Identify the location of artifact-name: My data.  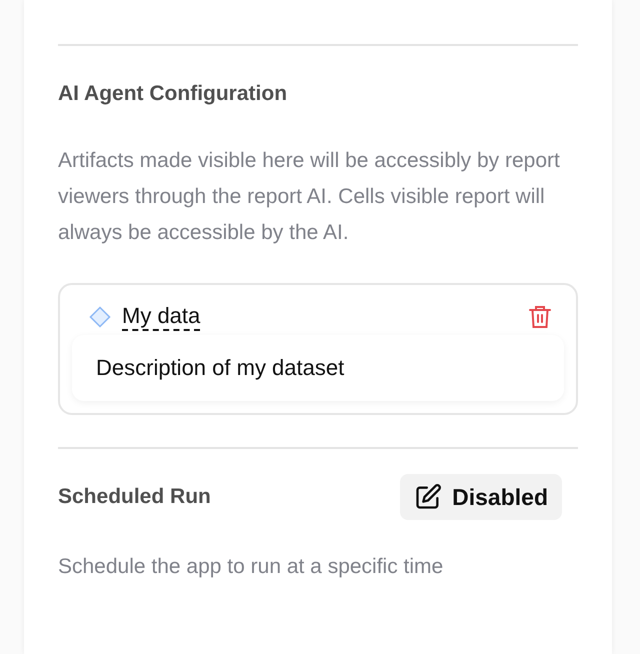
(161, 317).